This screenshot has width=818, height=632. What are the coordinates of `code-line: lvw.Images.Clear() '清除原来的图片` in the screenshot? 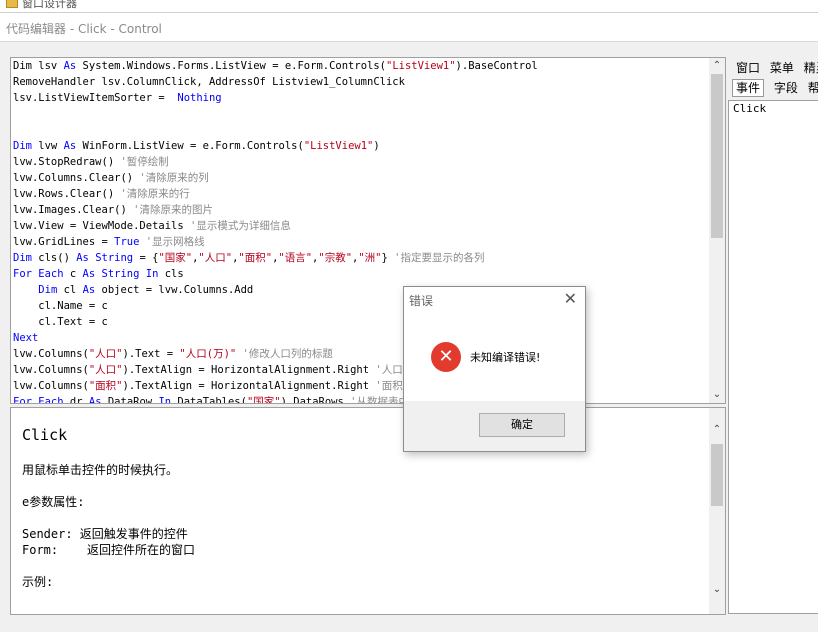 It's located at (275, 210).